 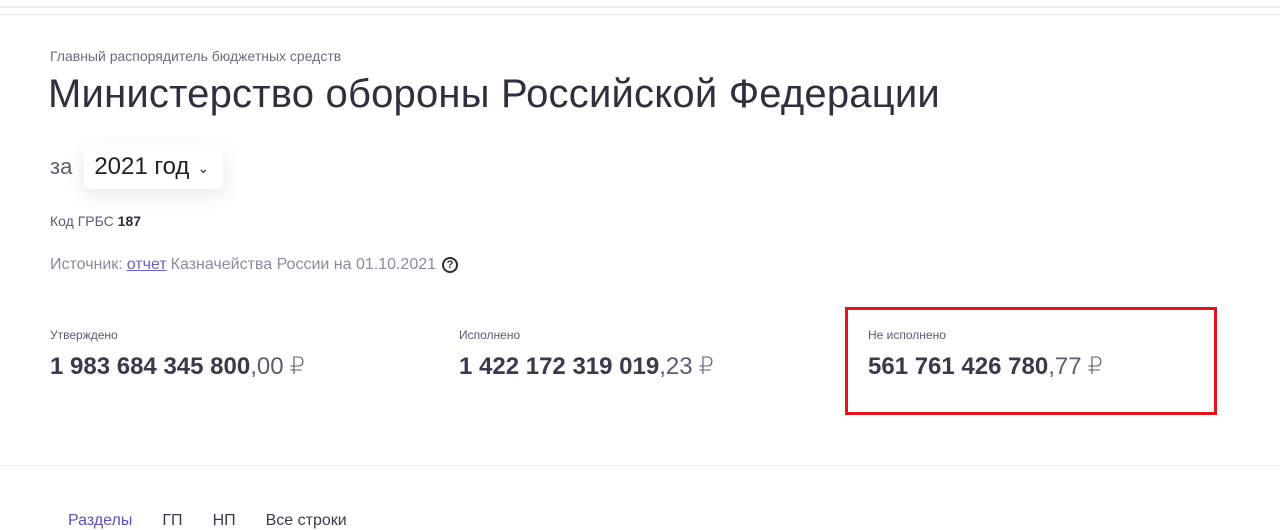 I want to click on source-suffix: Казначейства России на 01.10.2021, so click(x=303, y=264).